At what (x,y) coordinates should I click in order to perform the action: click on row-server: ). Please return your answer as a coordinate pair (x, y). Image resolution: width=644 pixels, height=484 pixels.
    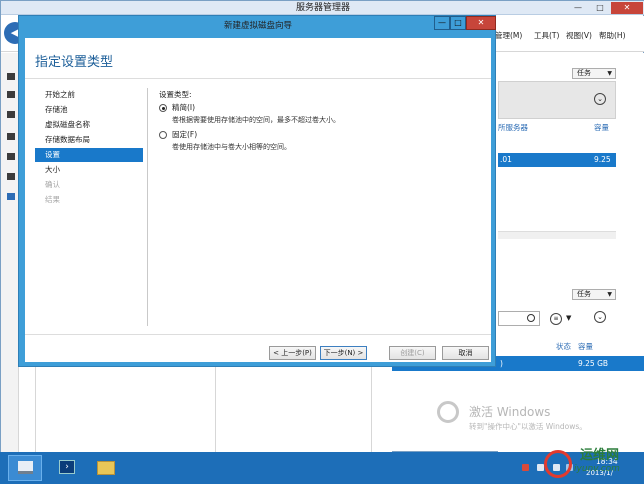
    Looking at the image, I should click on (501, 363).